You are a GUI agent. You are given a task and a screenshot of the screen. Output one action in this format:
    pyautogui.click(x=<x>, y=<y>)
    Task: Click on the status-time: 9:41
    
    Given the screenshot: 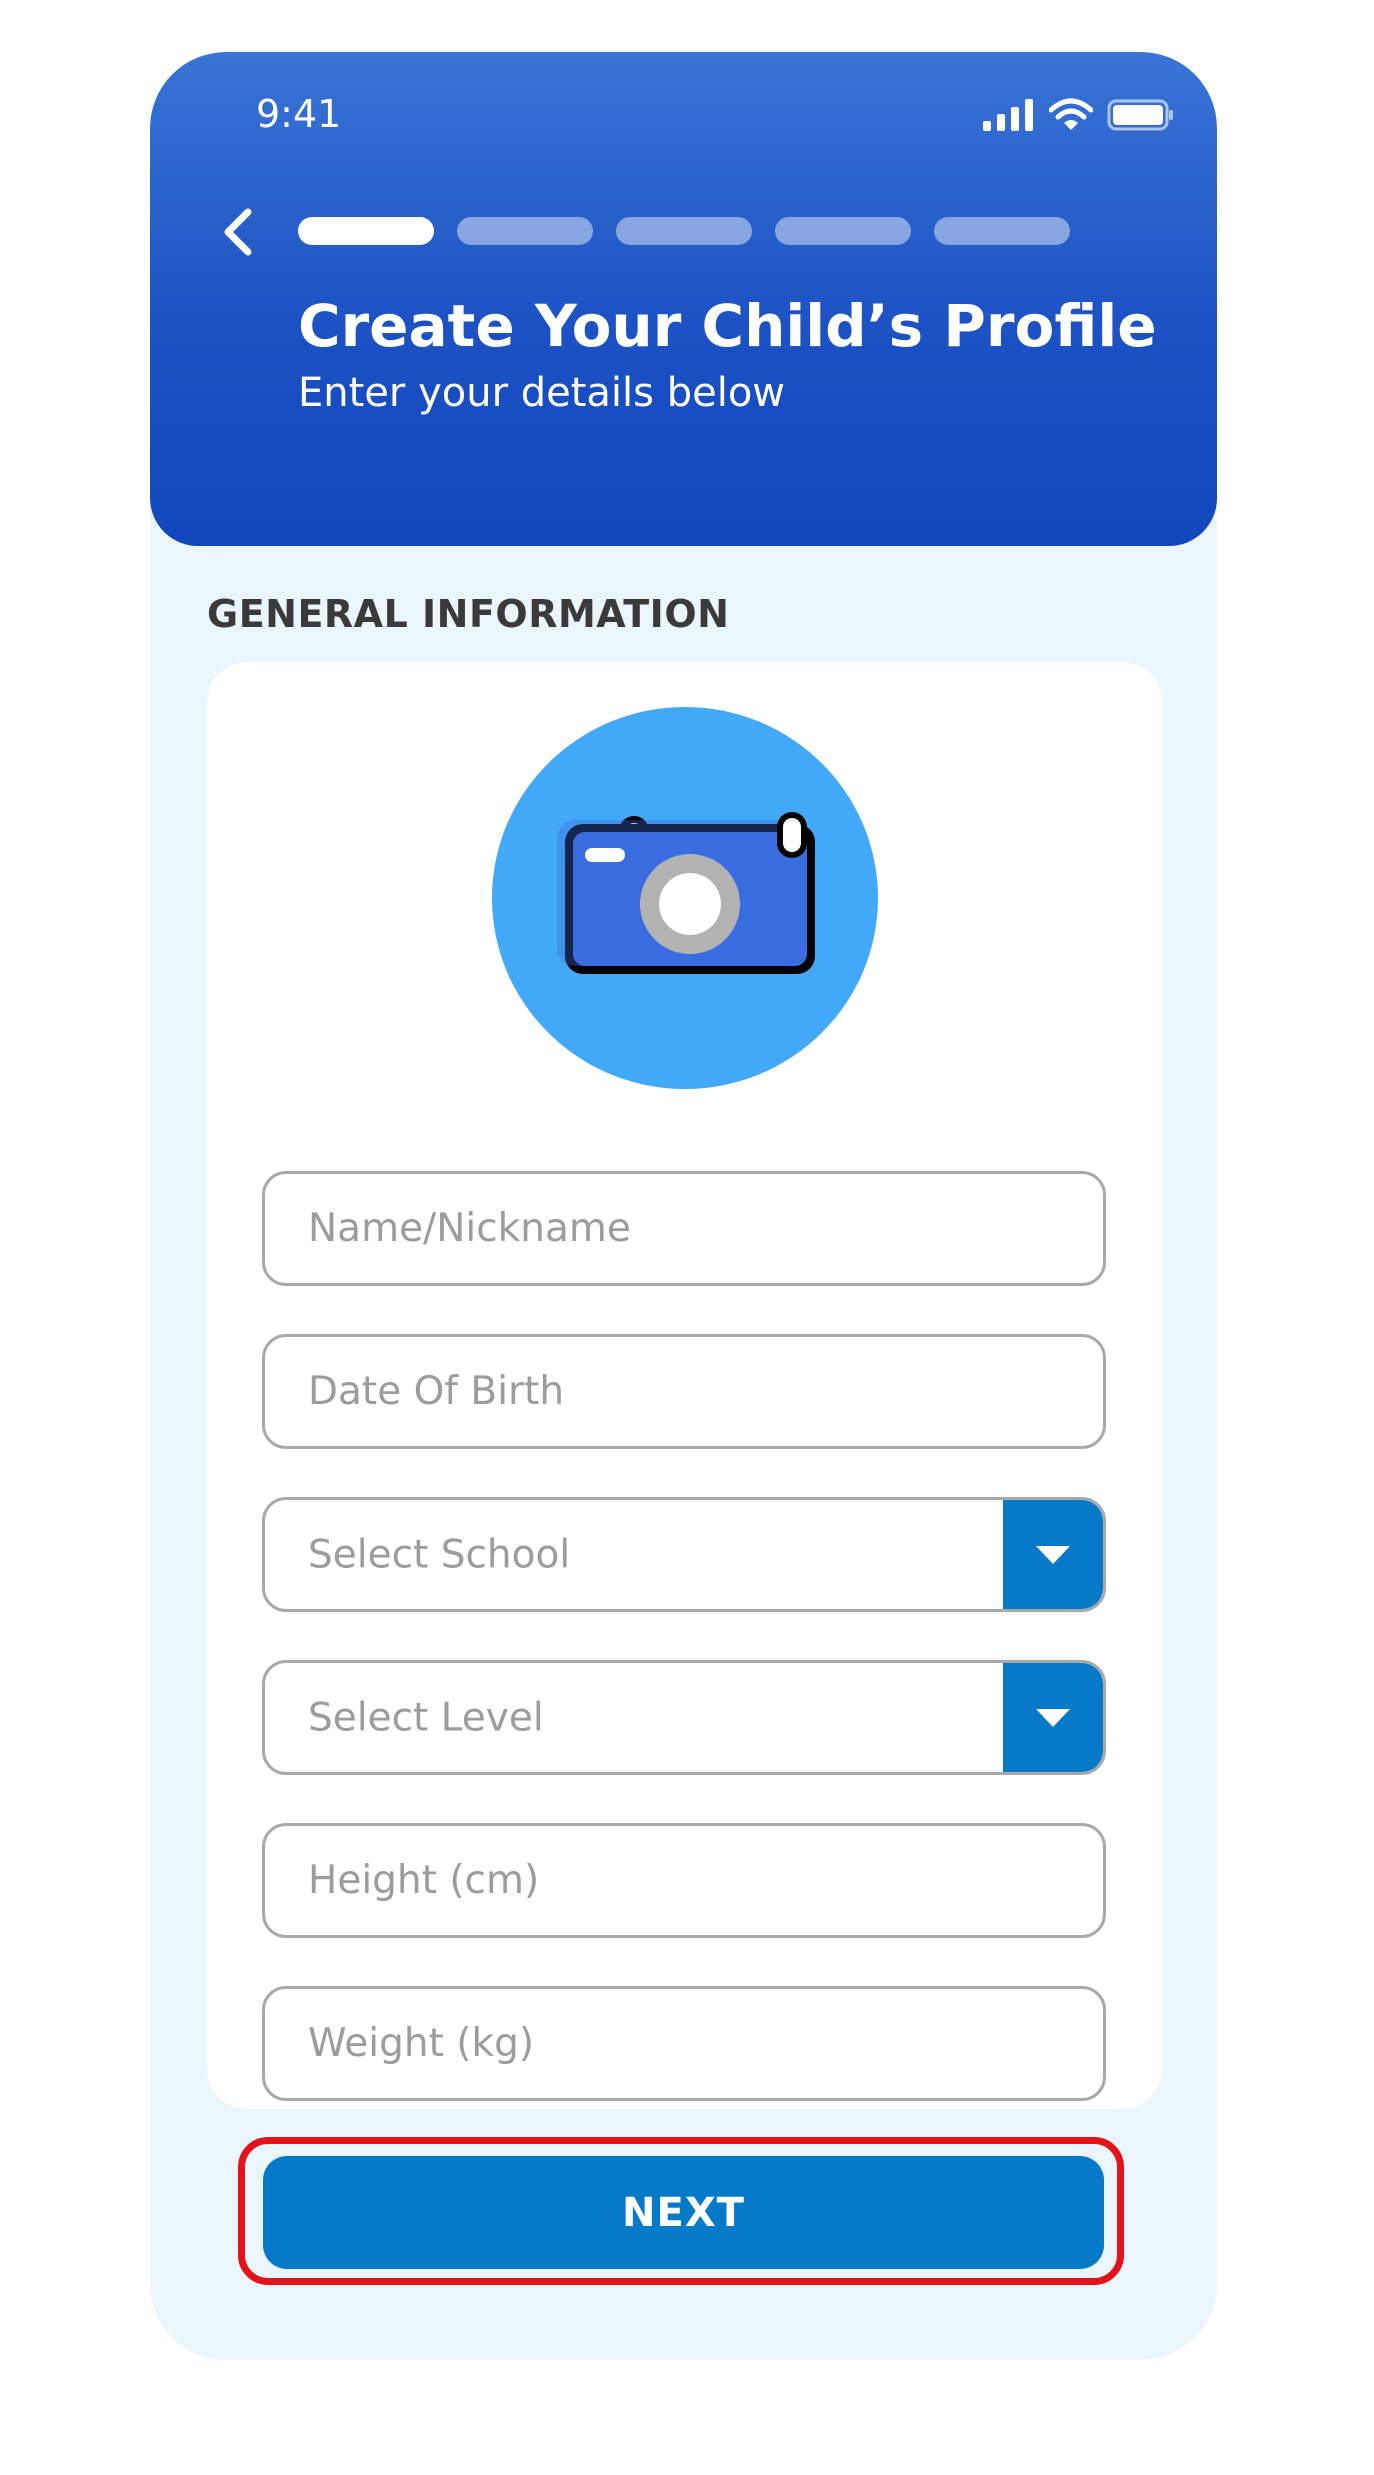 What is the action you would take?
    pyautogui.click(x=299, y=114)
    